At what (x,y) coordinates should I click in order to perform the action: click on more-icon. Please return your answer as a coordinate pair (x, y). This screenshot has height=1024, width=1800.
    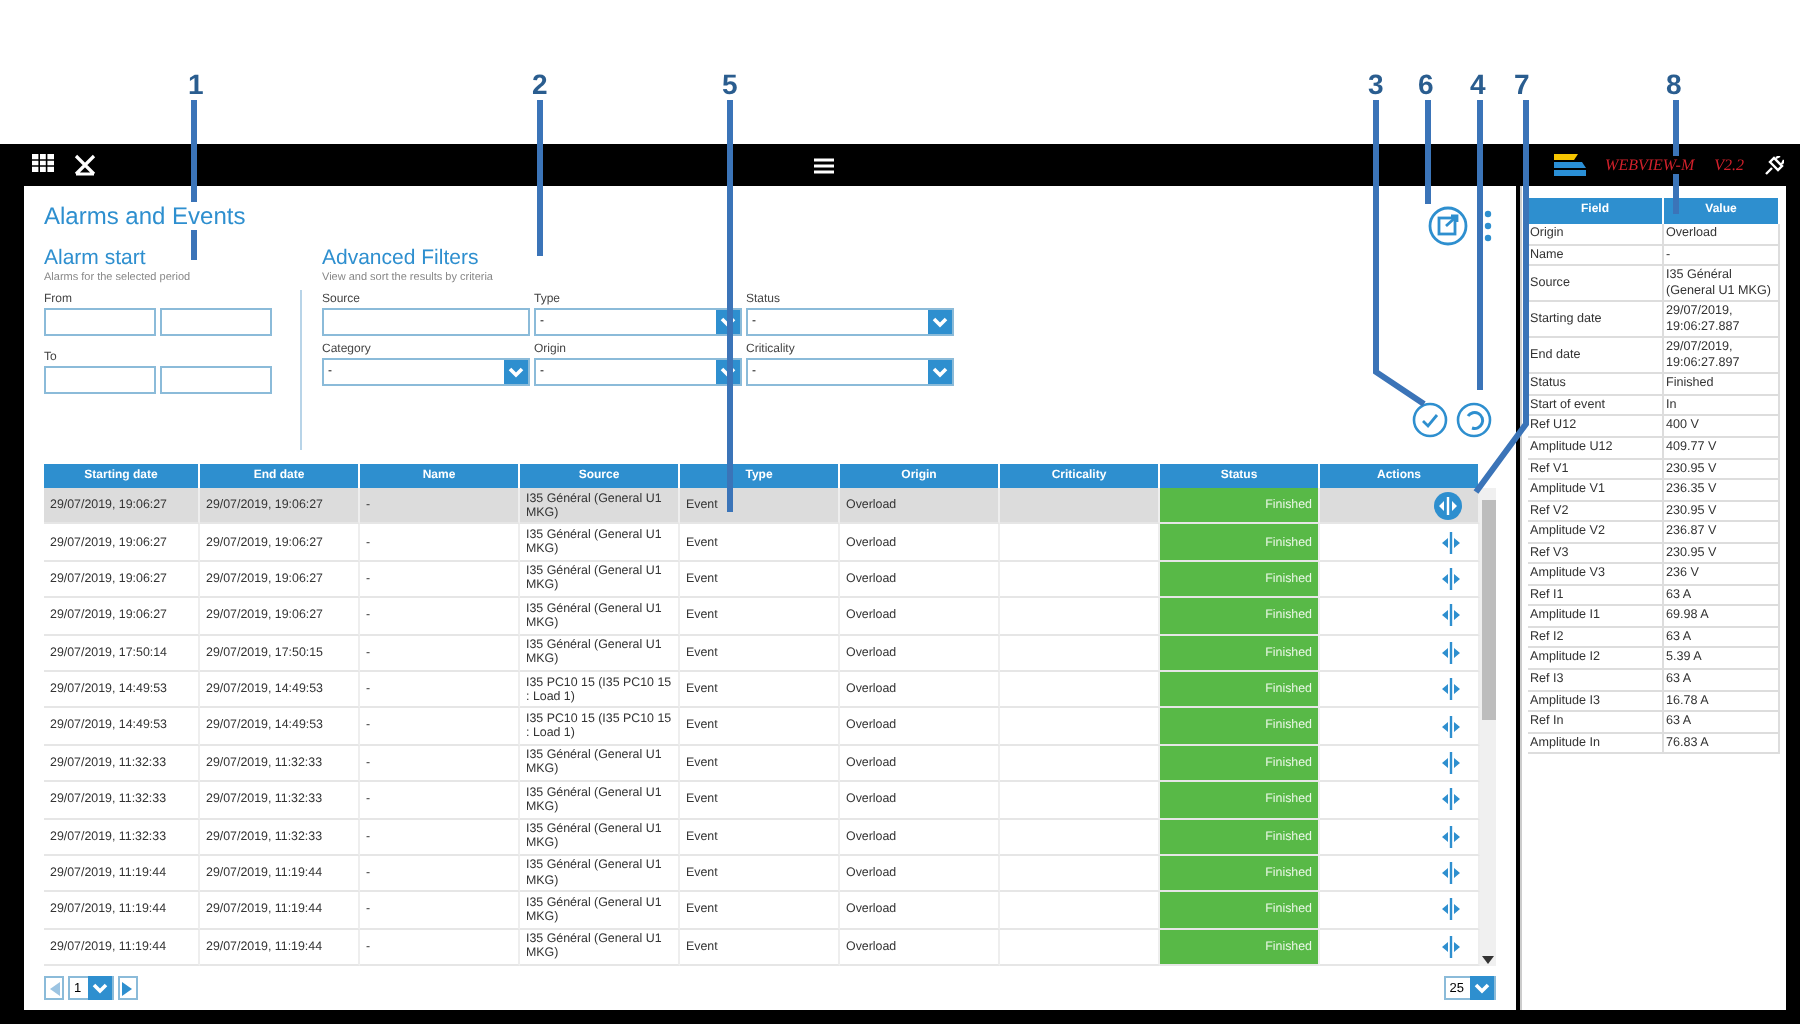
    Looking at the image, I should click on (1488, 226).